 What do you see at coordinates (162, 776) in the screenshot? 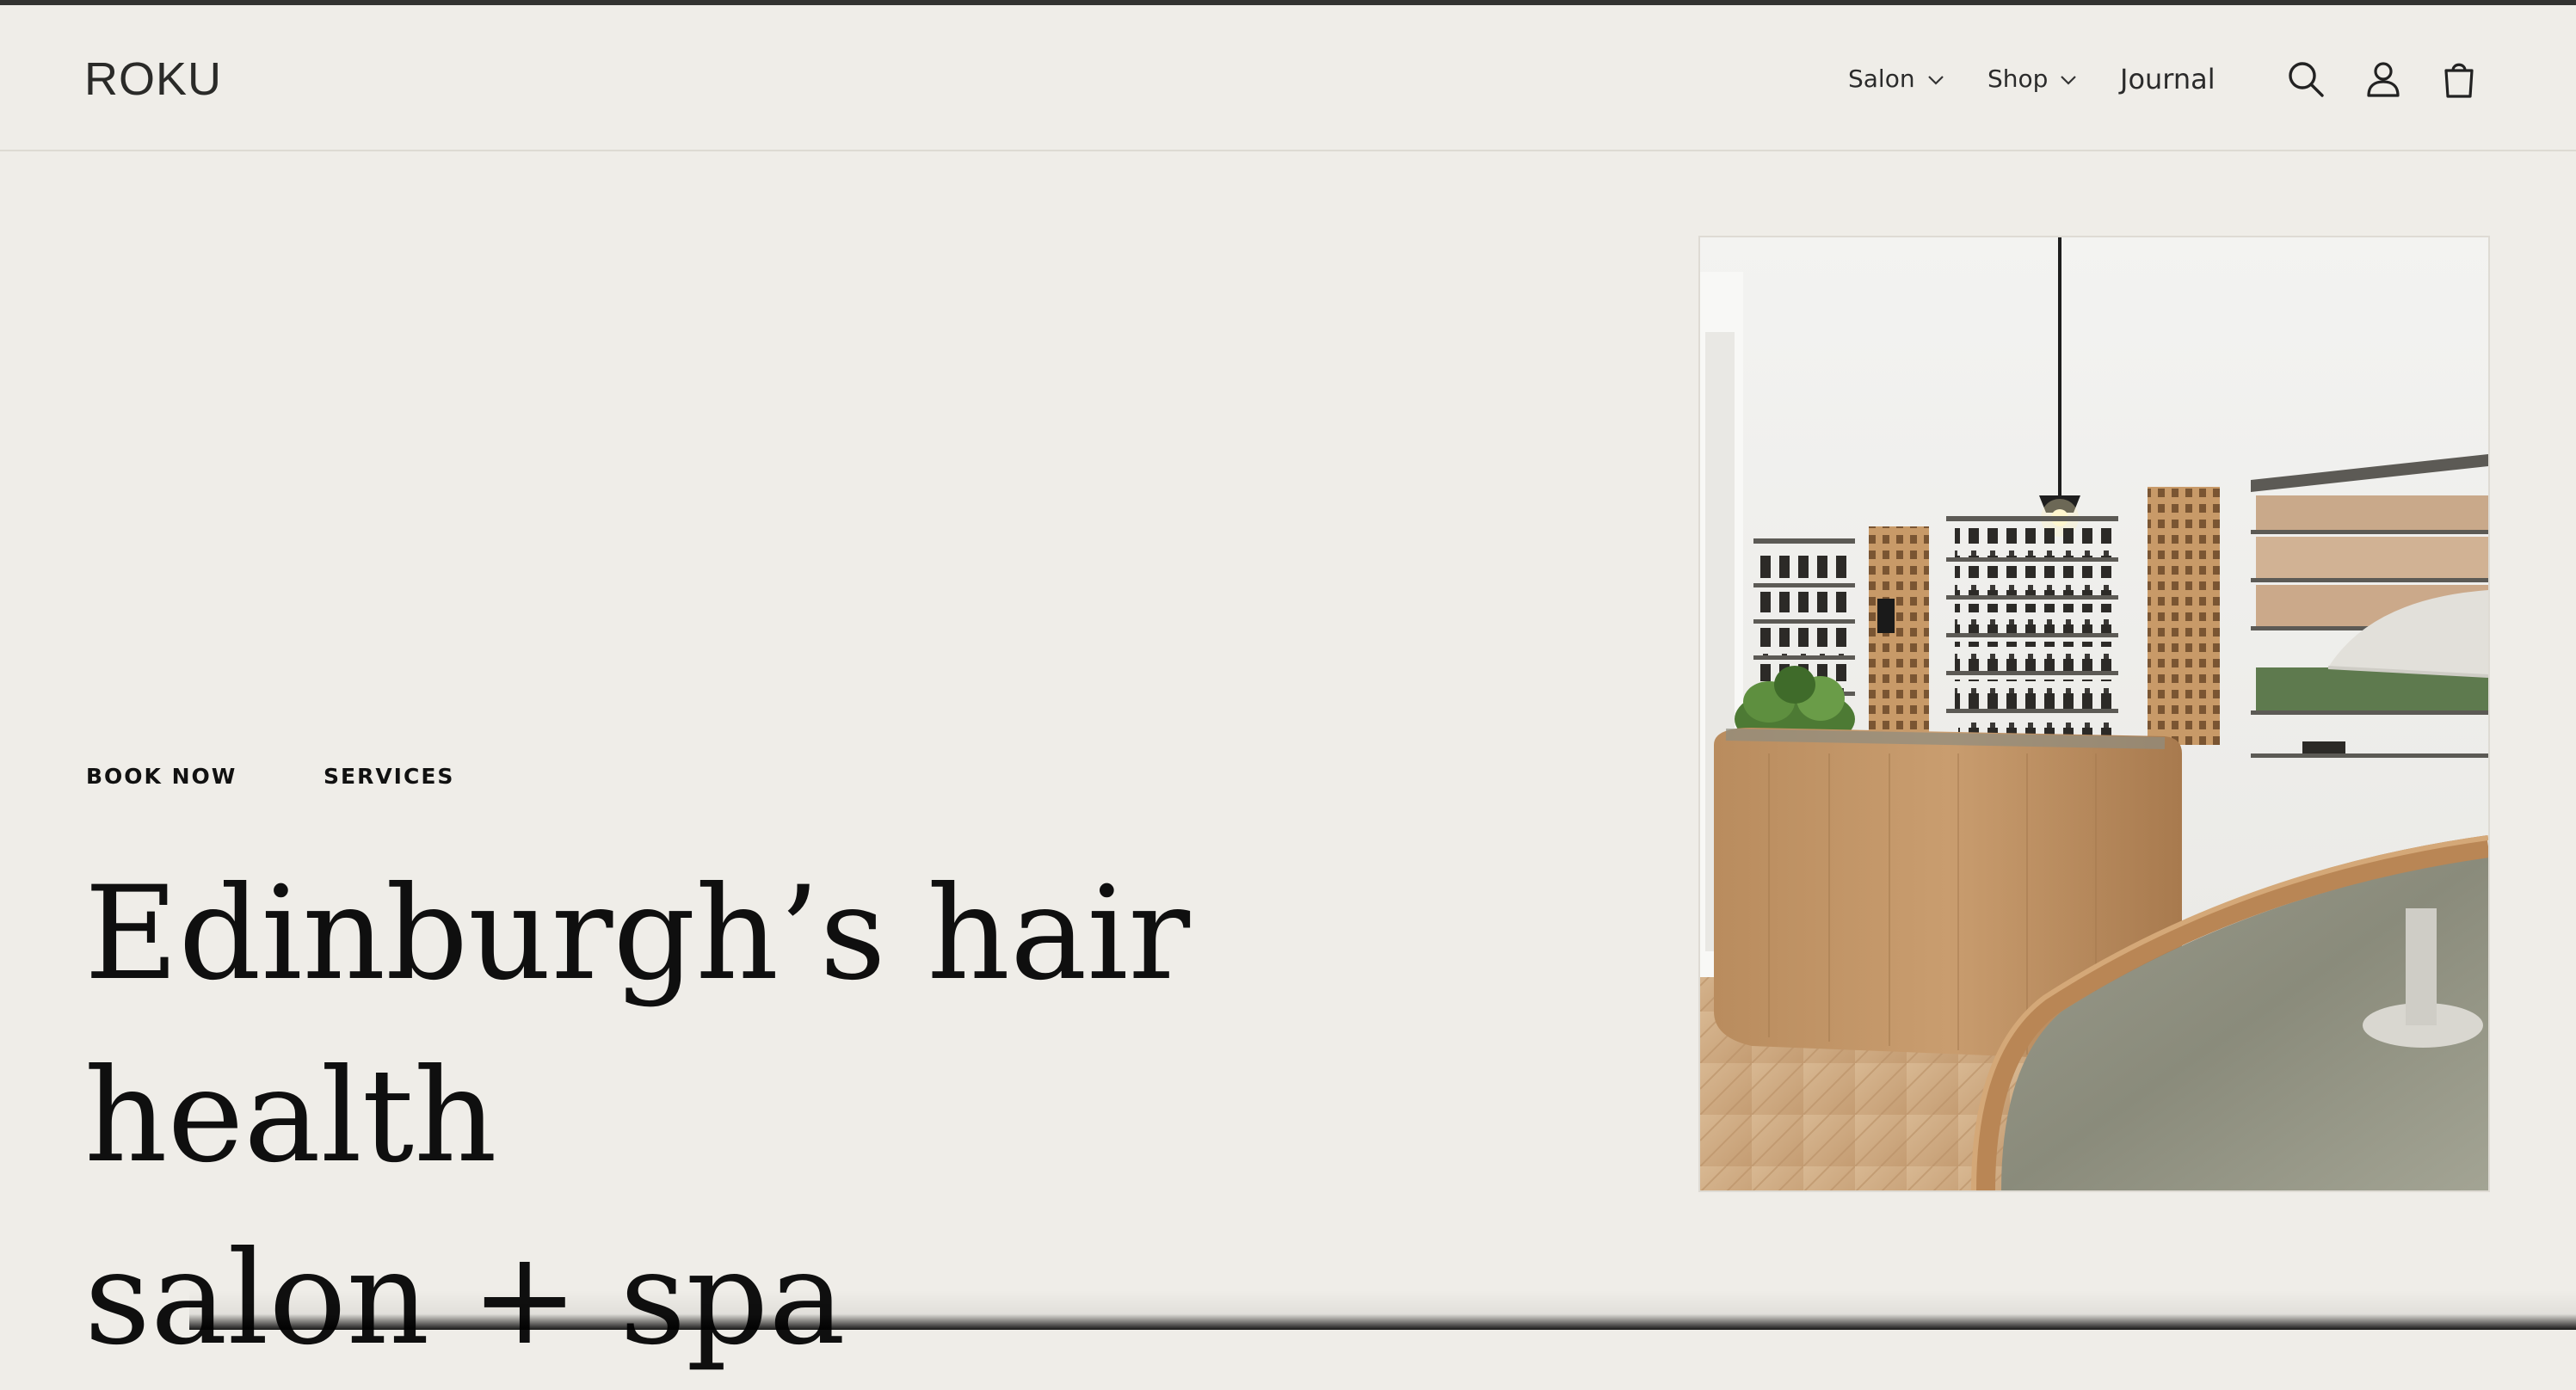
I see `book-now-link: BOOK NOW` at bounding box center [162, 776].